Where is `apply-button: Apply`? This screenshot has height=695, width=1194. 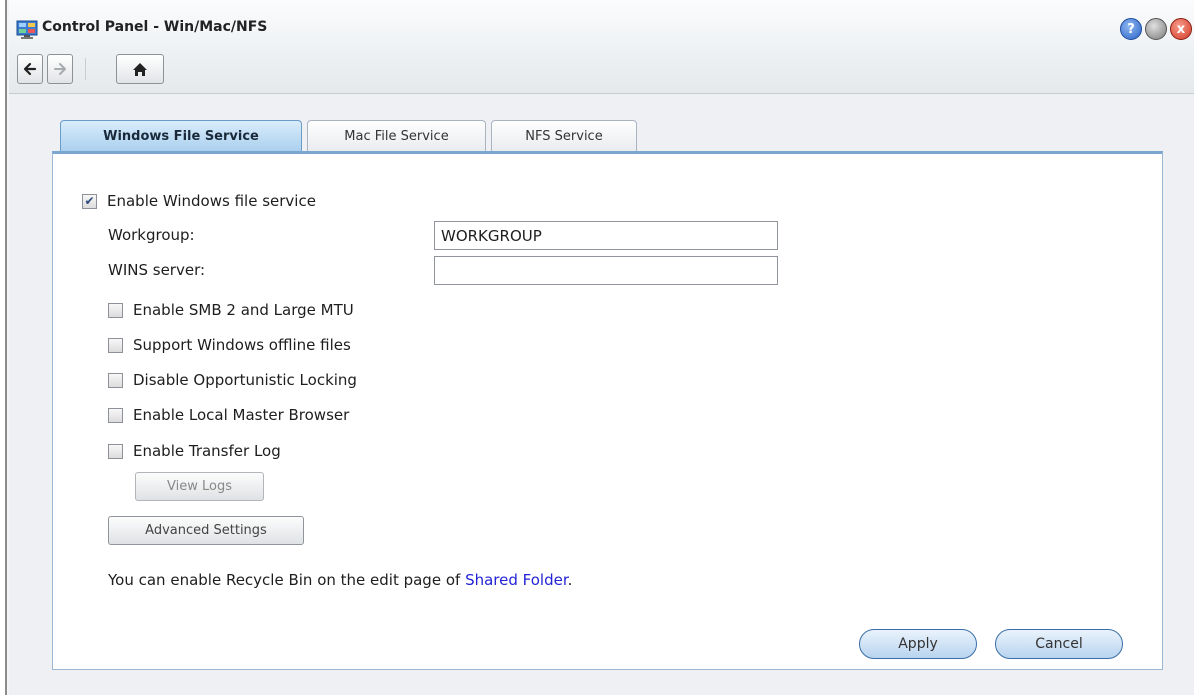
apply-button: Apply is located at coordinates (918, 644).